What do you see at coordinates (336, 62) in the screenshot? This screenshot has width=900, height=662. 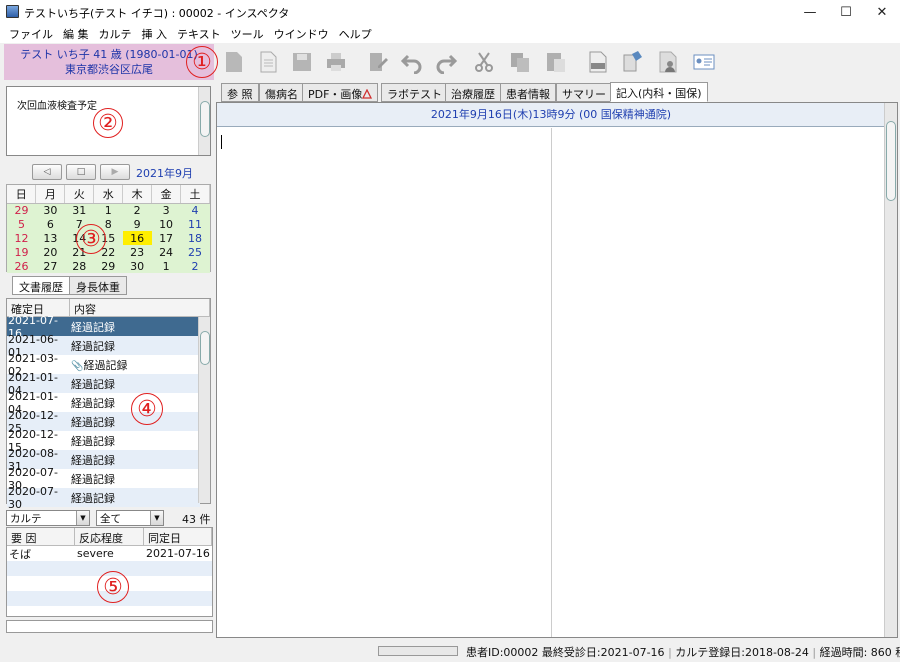 I see `print-icon` at bounding box center [336, 62].